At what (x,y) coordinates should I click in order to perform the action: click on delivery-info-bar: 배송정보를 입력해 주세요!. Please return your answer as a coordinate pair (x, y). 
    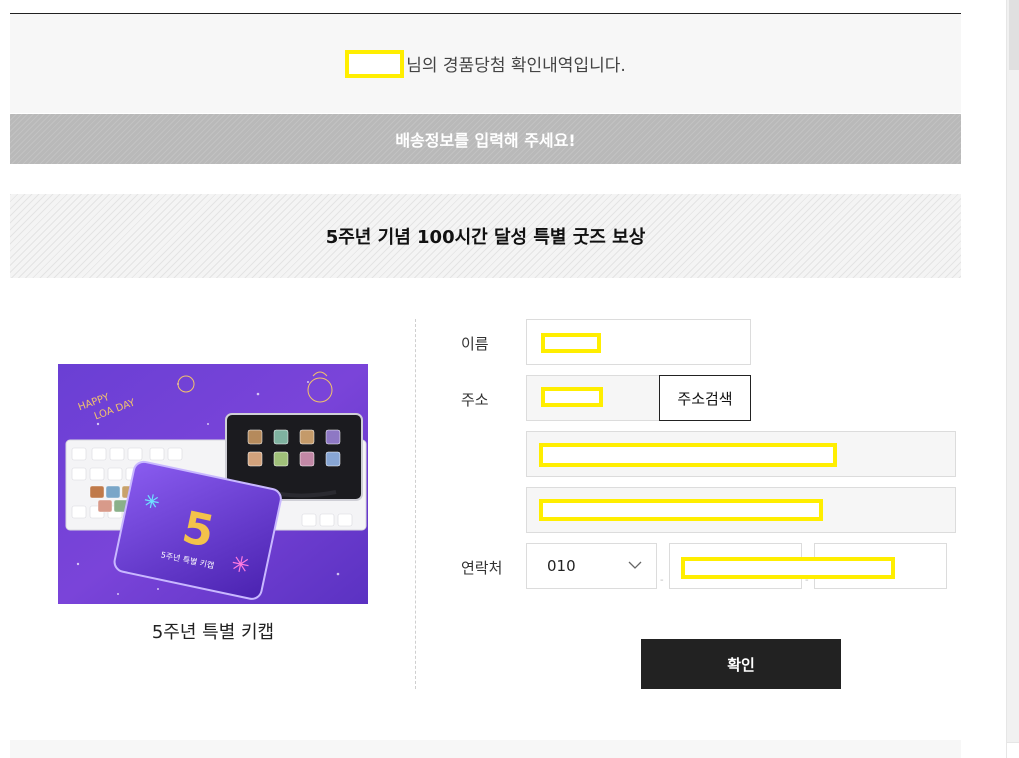
    Looking at the image, I should click on (485, 139).